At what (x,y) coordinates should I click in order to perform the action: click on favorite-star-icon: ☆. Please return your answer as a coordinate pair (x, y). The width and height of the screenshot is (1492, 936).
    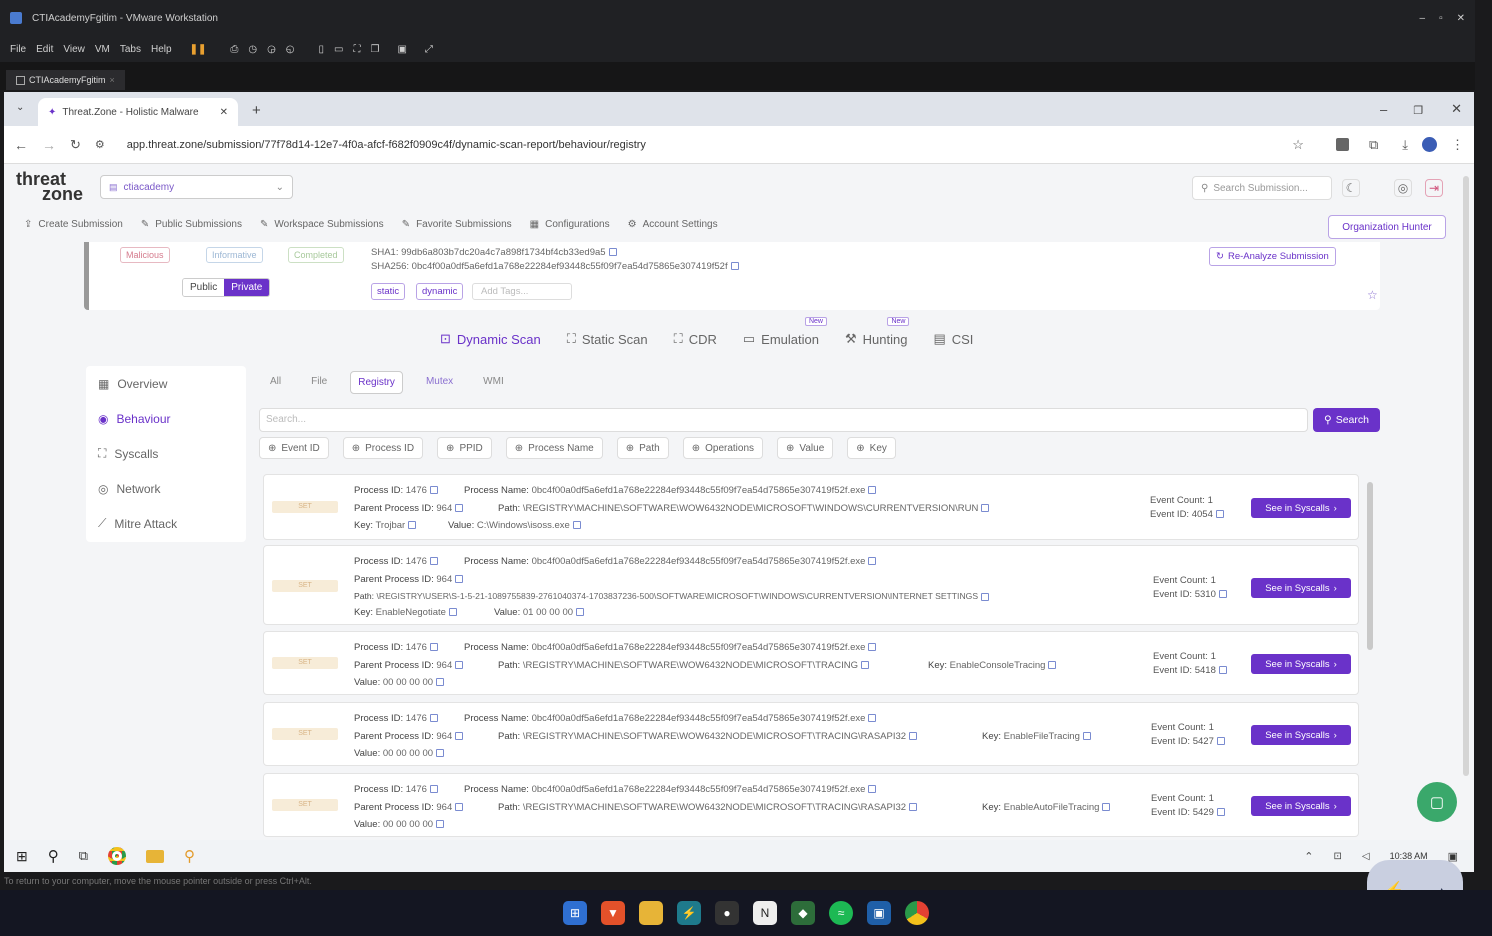
    Looking at the image, I should click on (1372, 295).